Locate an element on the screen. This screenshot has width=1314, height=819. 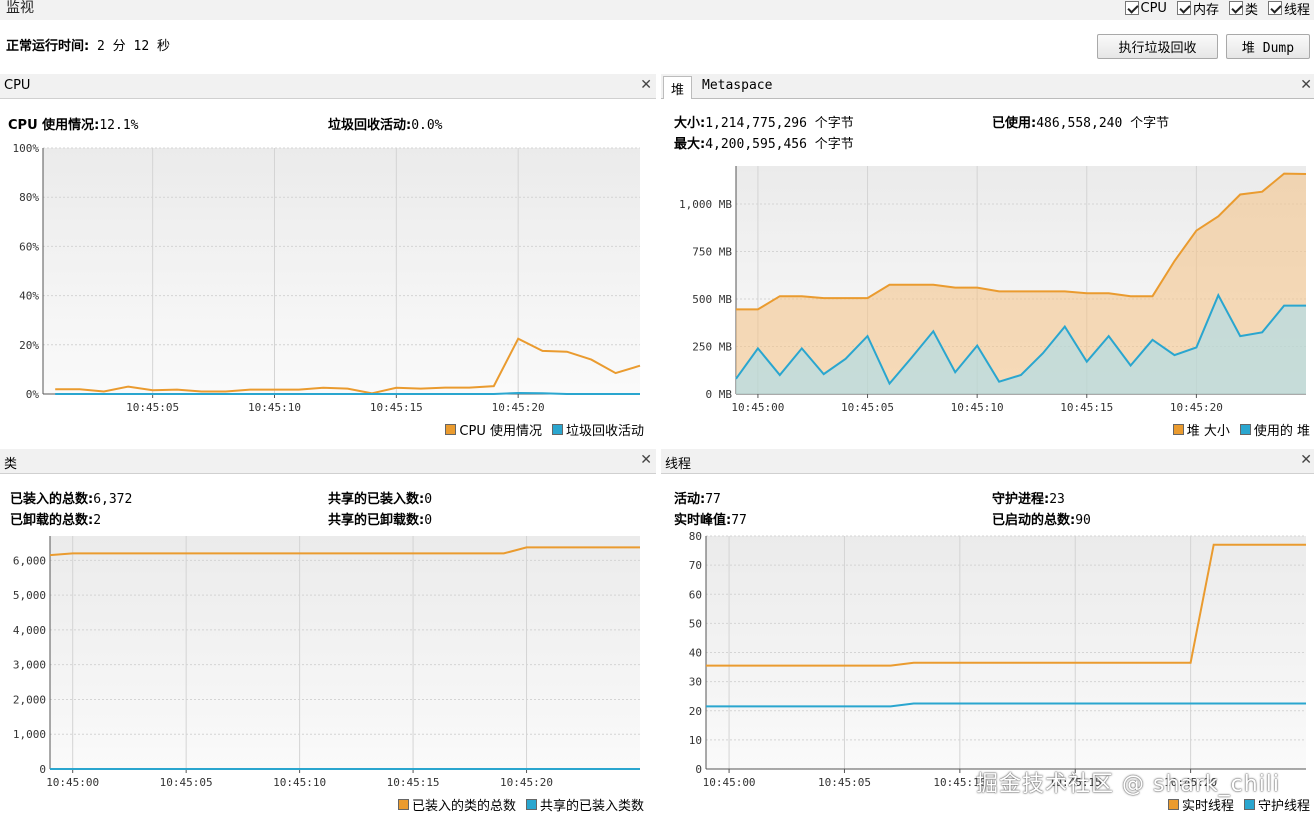
y-tick-label: 60 is located at coordinates (695, 594).